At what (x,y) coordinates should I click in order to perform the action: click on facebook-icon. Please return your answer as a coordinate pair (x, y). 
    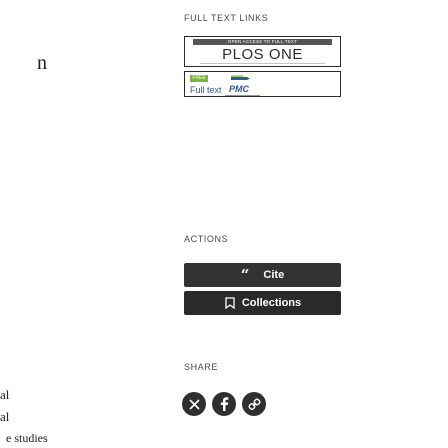
    Looking at the image, I should click on (224, 404).